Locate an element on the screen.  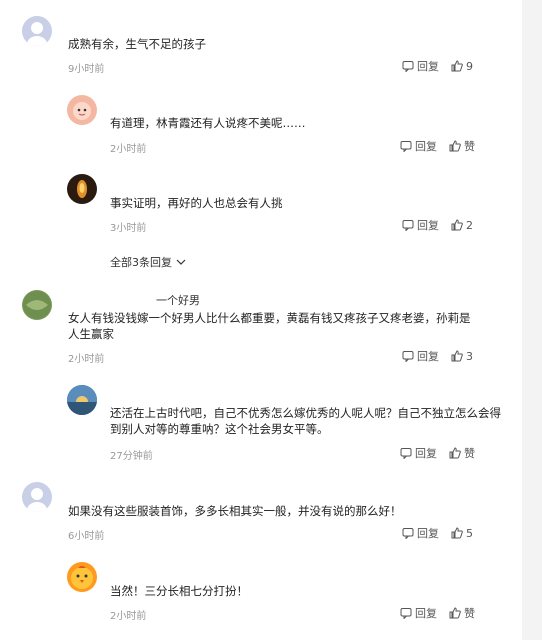
sunset-avatar-icon is located at coordinates (82, 400).